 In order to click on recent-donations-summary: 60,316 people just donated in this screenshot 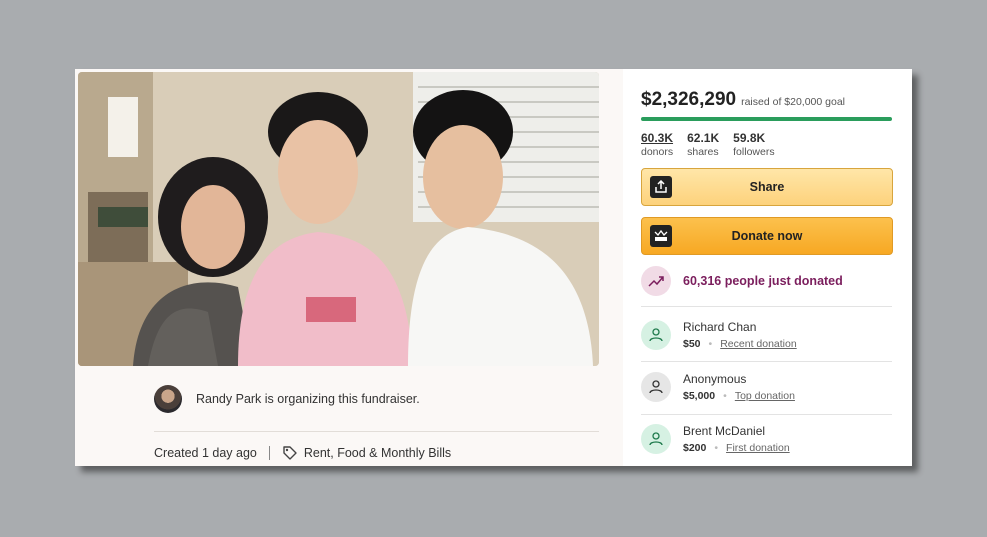, I will do `click(742, 281)`.